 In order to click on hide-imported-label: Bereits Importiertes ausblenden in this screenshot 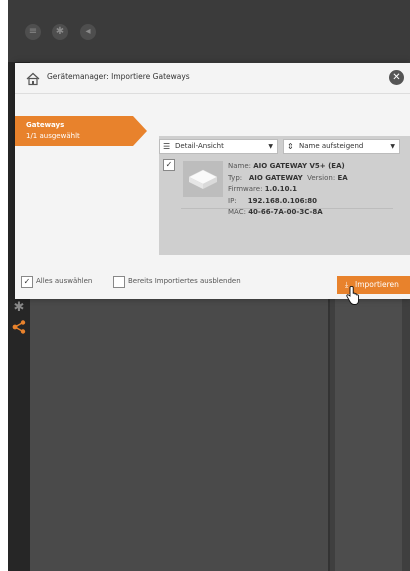, I will do `click(184, 281)`.